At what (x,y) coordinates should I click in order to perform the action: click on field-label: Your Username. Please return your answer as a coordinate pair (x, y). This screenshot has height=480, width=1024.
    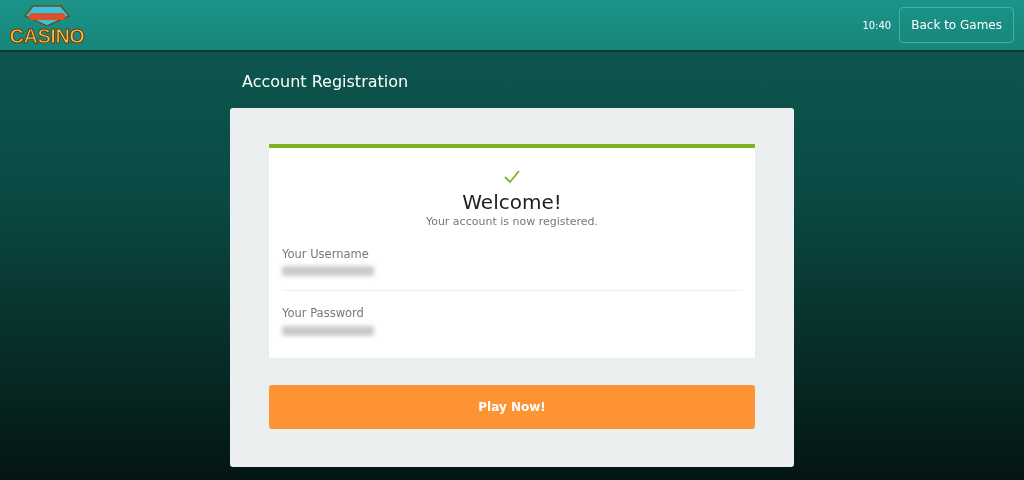
    Looking at the image, I should click on (326, 255).